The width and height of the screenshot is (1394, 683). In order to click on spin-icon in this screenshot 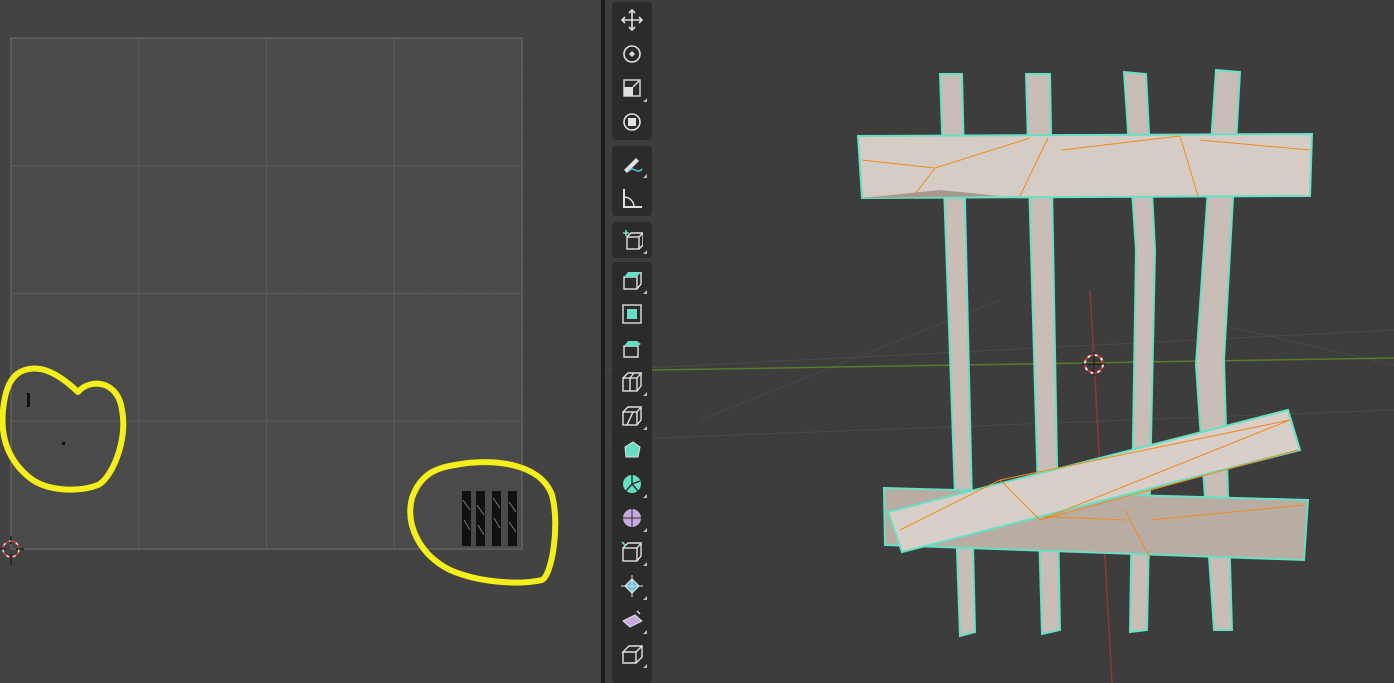, I will do `click(632, 484)`.